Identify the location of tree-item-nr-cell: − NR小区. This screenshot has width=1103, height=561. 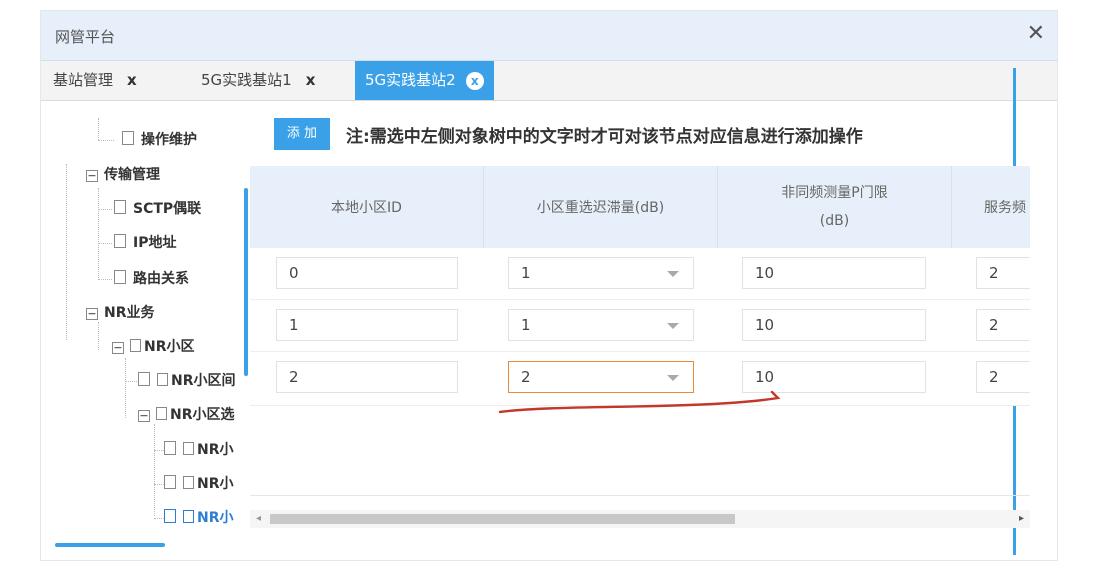
(153, 347).